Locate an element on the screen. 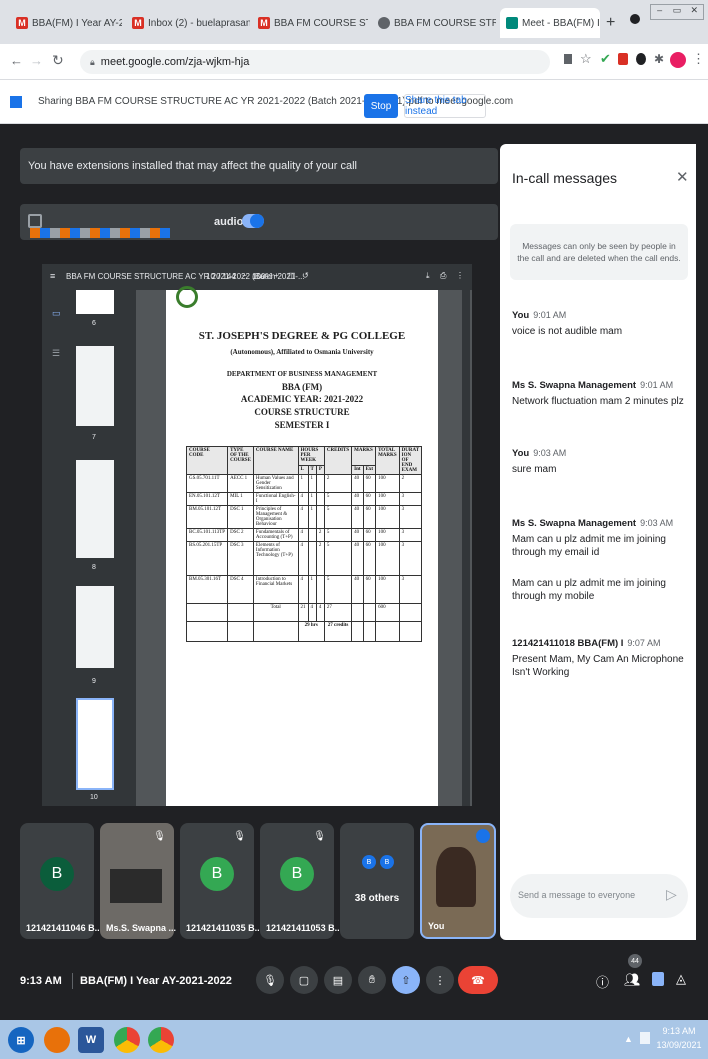 The width and height of the screenshot is (708, 1059). cell: 2 is located at coordinates (320, 535).